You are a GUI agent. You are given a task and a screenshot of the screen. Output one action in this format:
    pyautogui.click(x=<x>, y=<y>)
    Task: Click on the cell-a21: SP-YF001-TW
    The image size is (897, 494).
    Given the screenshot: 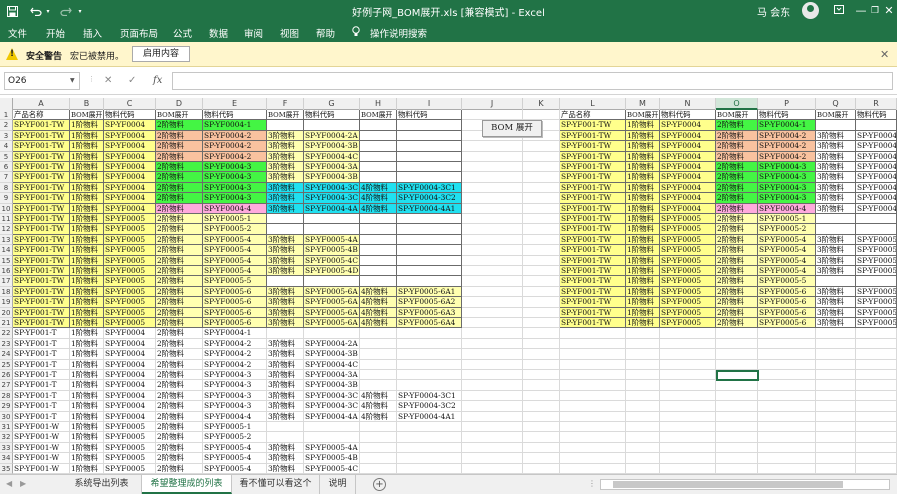 What is the action you would take?
    pyautogui.click(x=41, y=323)
    